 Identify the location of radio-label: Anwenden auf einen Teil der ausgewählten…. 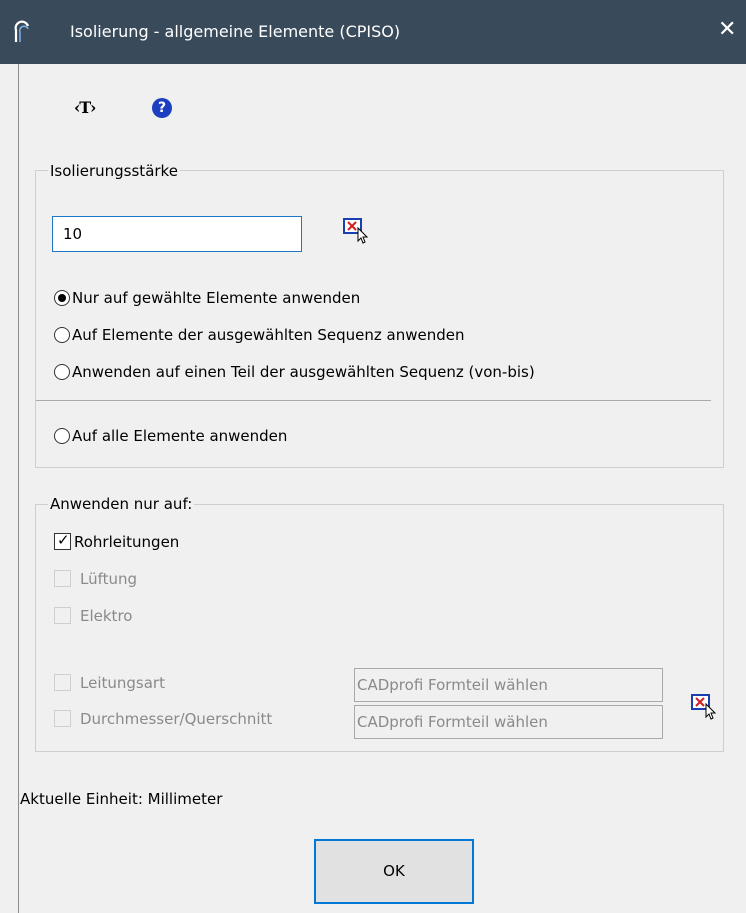
(303, 372).